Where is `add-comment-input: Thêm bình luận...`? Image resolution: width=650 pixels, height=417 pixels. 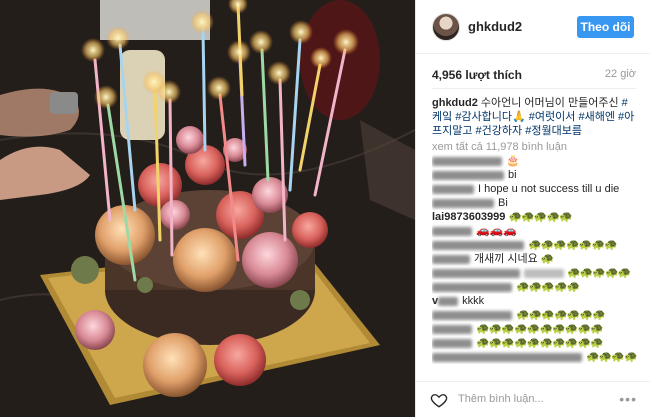 add-comment-input: Thêm bình luận... is located at coordinates (501, 399).